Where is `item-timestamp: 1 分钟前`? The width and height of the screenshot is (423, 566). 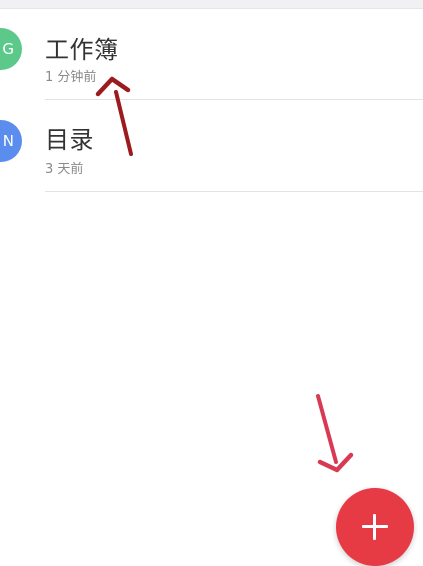
item-timestamp: 1 分钟前 is located at coordinates (71, 77).